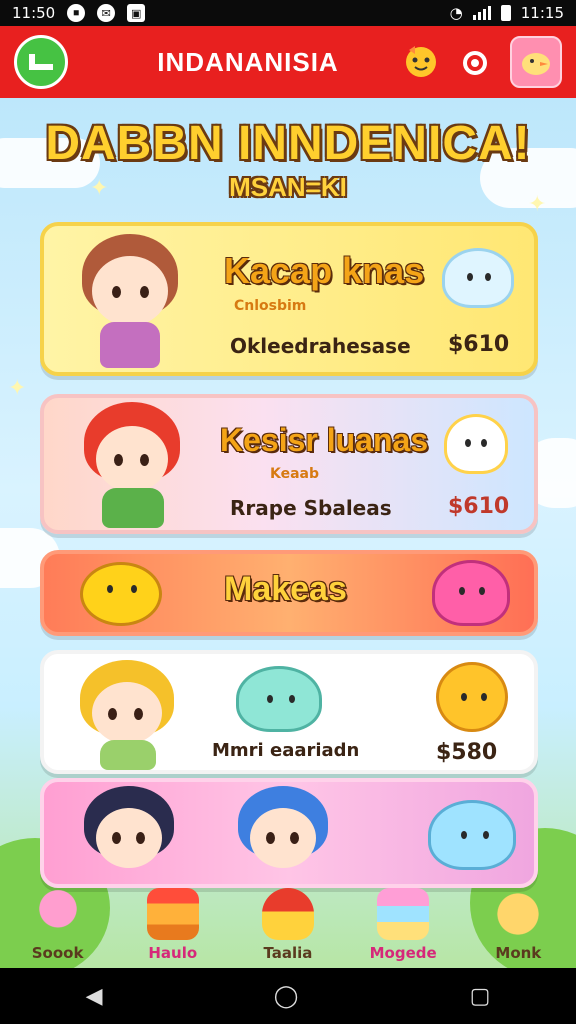 The image size is (576, 1024). Describe the element at coordinates (130, 303) in the screenshot. I see `character-girl-icon` at that location.